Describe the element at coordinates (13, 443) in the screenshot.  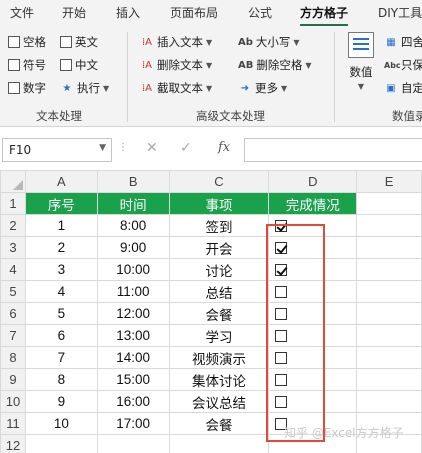
I see `row-header: 12` at that location.